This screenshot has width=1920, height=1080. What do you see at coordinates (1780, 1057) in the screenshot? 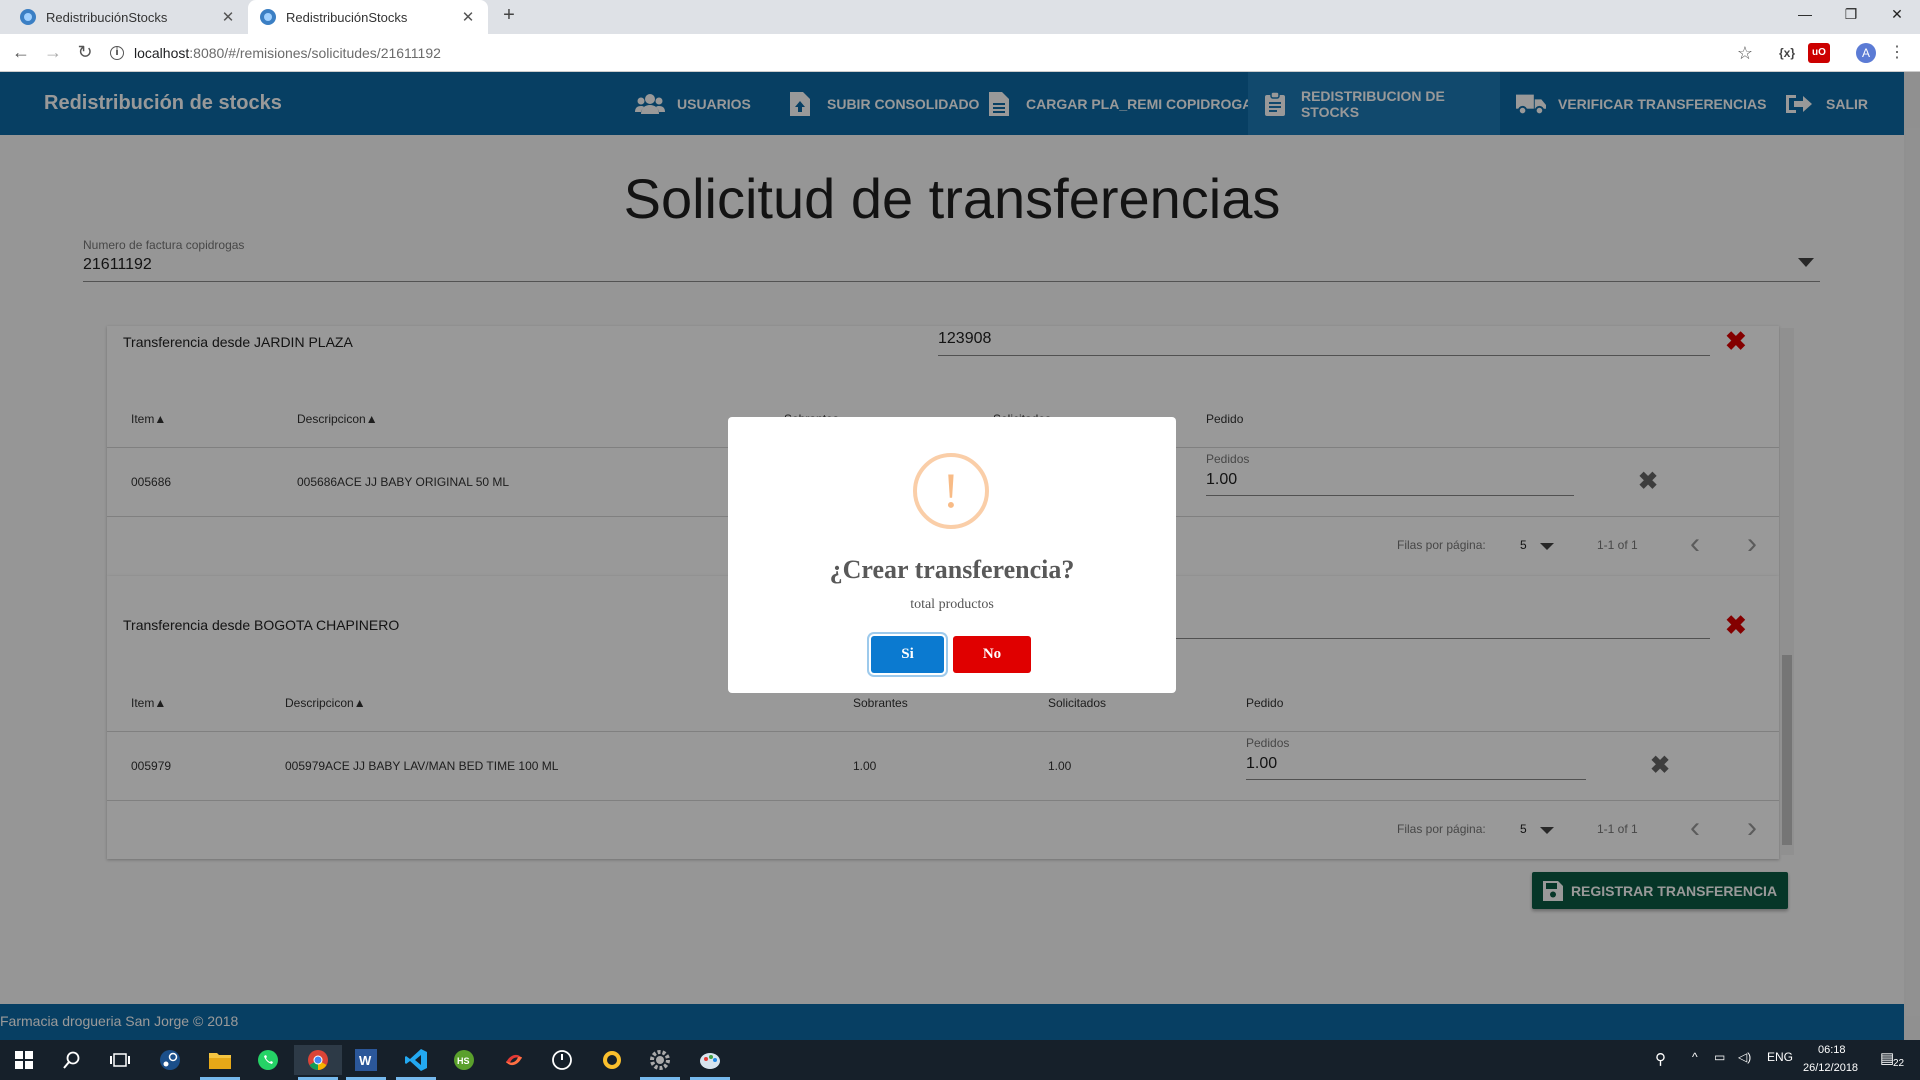
I see `language-indicator: ENG` at bounding box center [1780, 1057].